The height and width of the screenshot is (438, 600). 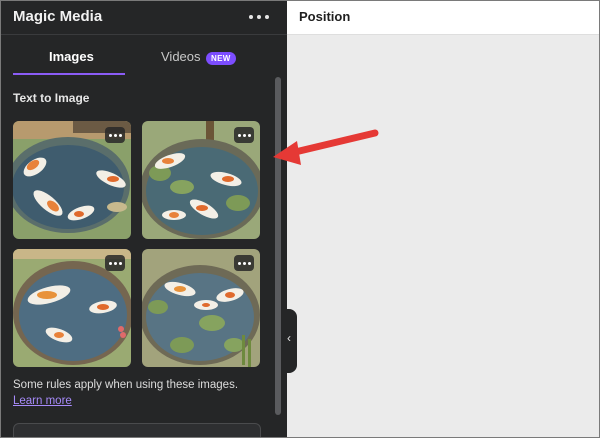 I want to click on prompt-input, so click(x=137, y=430).